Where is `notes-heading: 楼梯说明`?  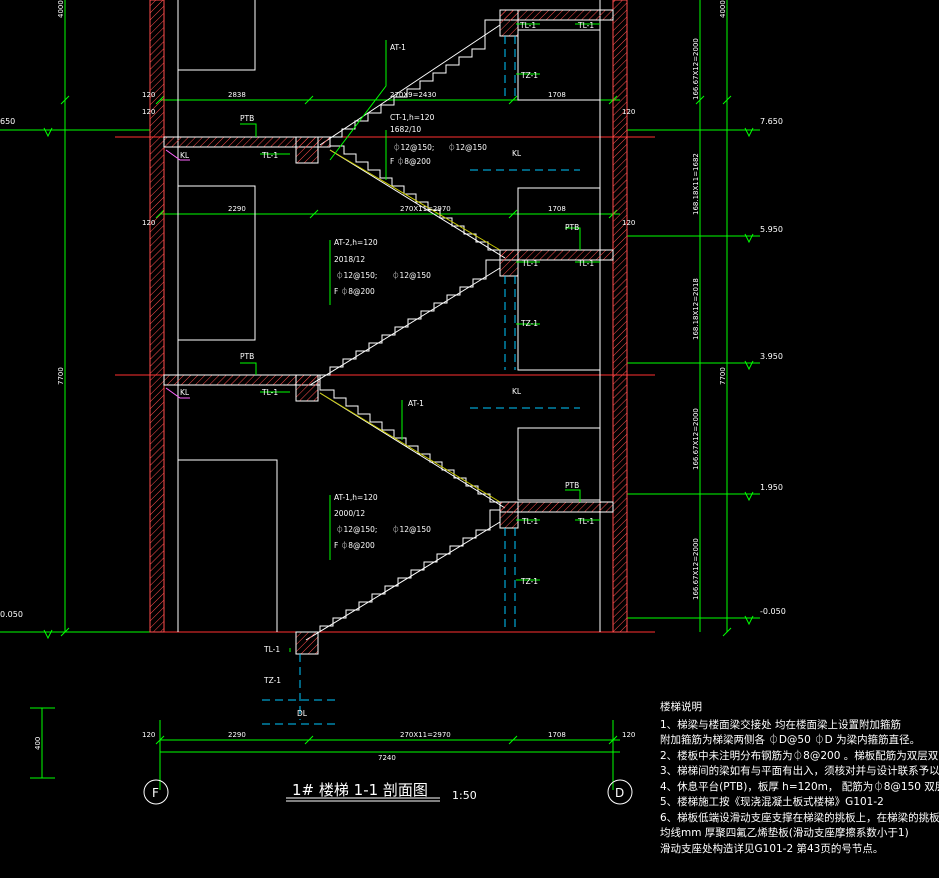 notes-heading: 楼梯说明 is located at coordinates (681, 707).